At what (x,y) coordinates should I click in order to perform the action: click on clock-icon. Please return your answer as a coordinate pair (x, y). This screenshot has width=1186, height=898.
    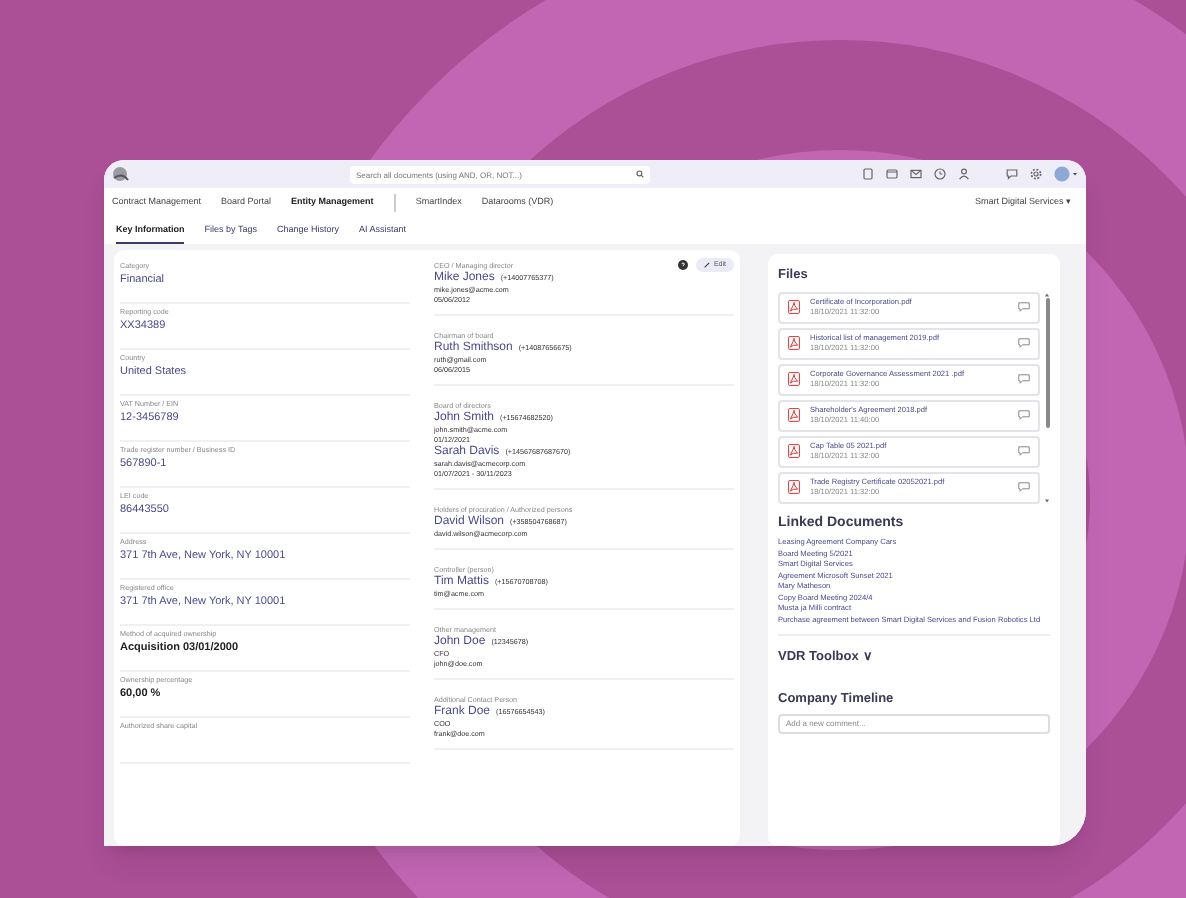
    Looking at the image, I should click on (940, 174).